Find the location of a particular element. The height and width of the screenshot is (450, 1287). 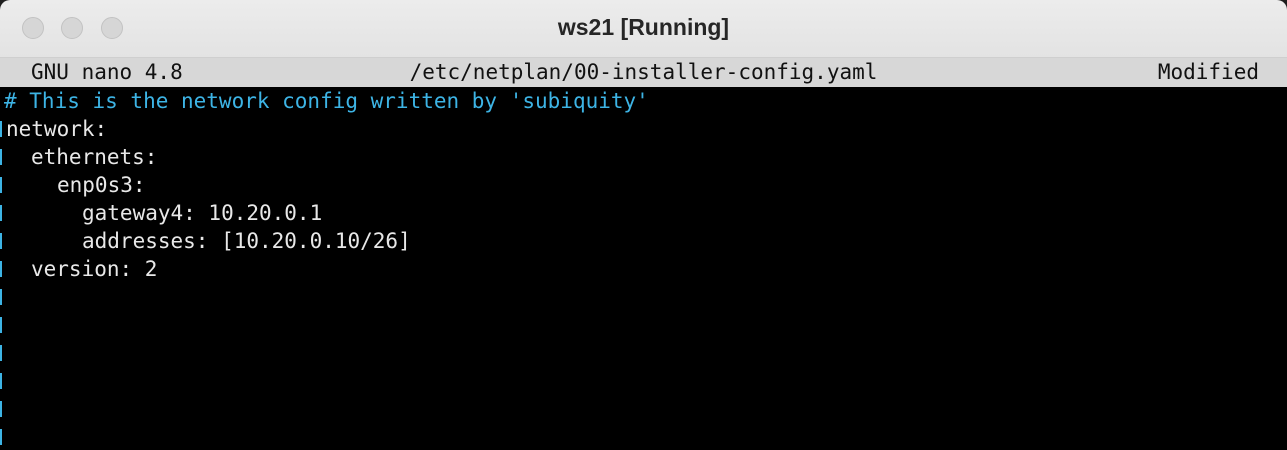

file-line-text: gateway4: 10.20.0.1 is located at coordinates (202, 213).